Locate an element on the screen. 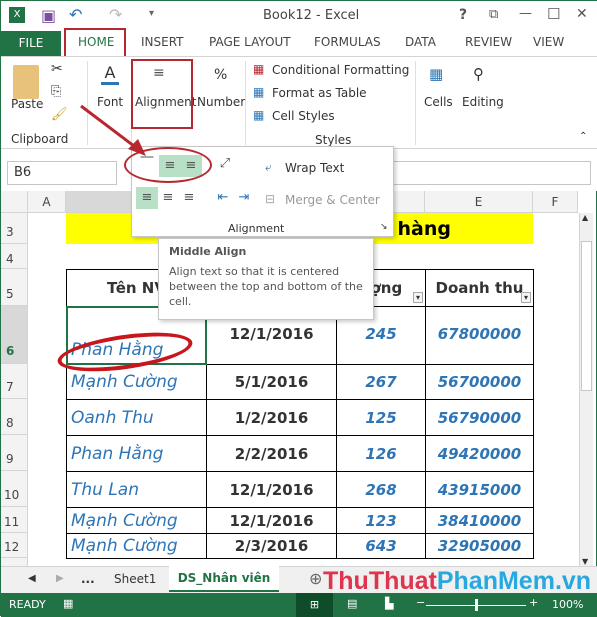 The width and height of the screenshot is (597, 617). tab-page-layout: PAGE LAYOUT is located at coordinates (250, 42).